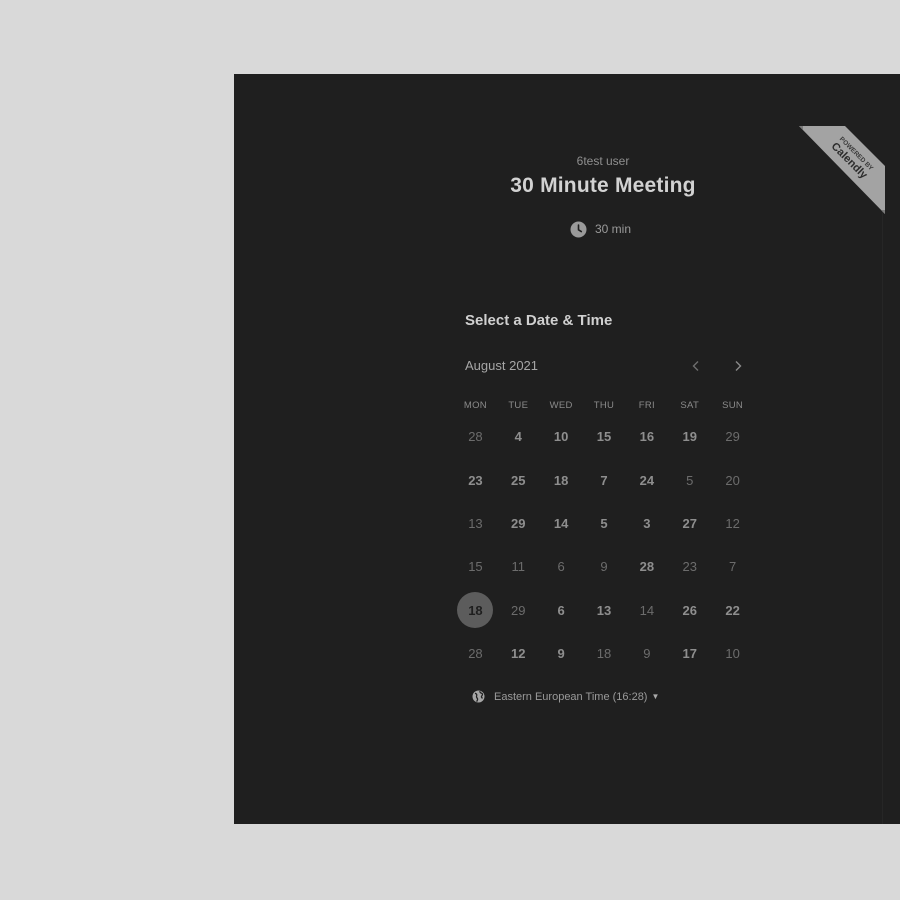 The width and height of the screenshot is (900, 900). I want to click on calendar-day-available: 5, so click(604, 523).